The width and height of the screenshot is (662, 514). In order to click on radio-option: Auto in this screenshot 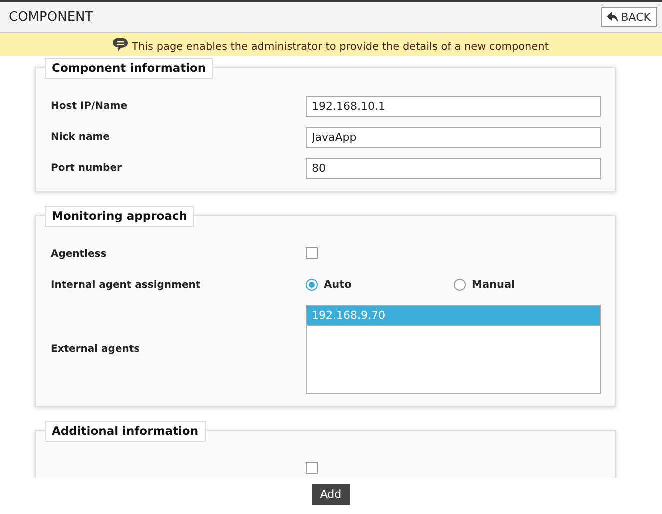, I will do `click(380, 285)`.